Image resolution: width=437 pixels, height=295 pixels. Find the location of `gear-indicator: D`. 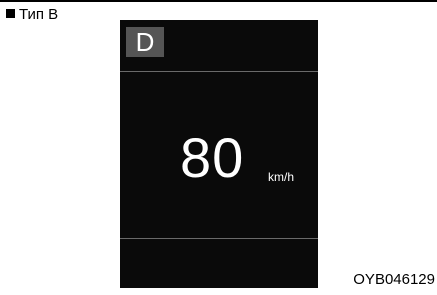

gear-indicator: D is located at coordinates (145, 42).